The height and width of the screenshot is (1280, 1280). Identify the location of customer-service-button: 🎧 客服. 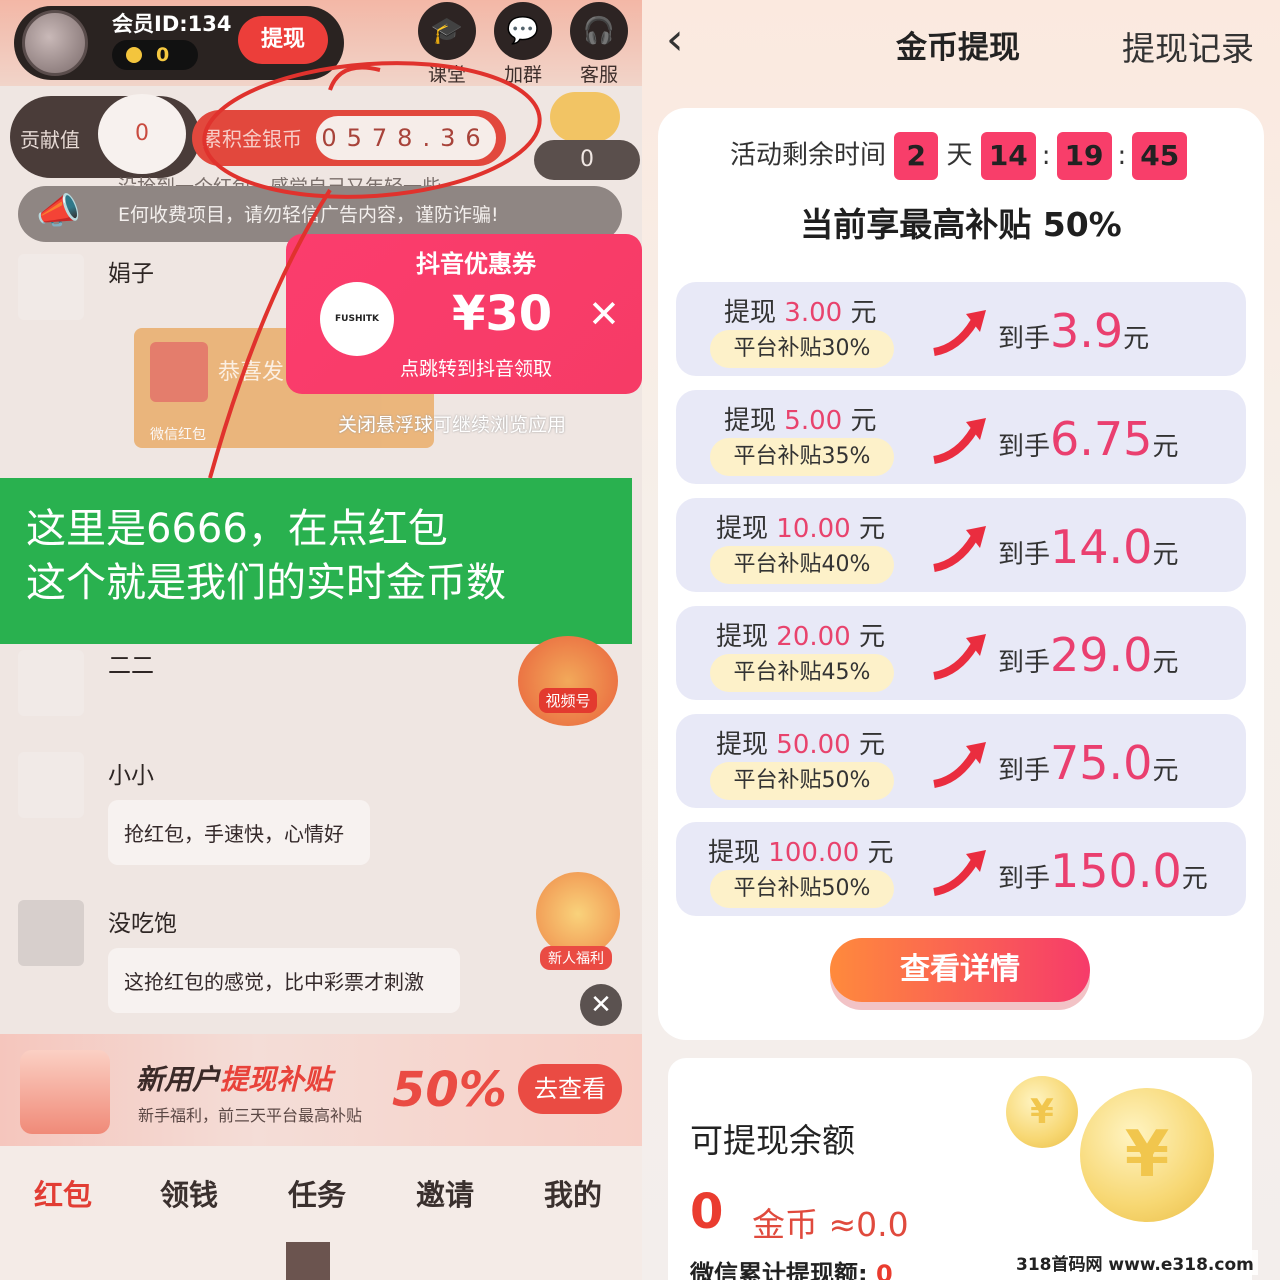
(599, 44).